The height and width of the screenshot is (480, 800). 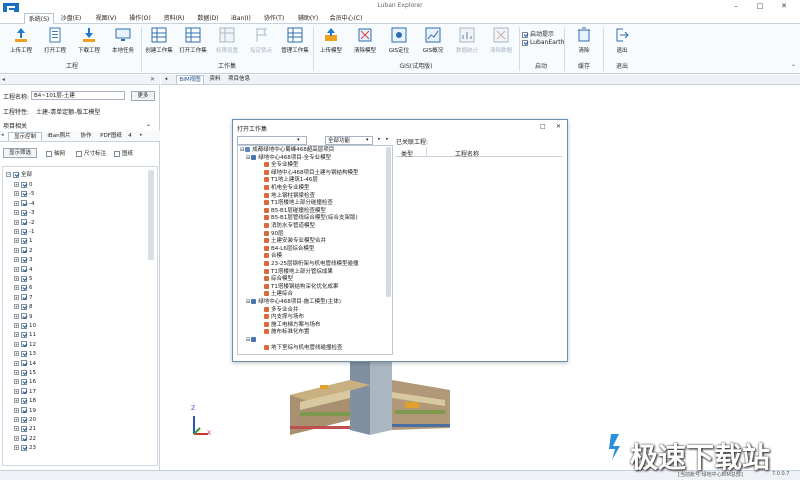 What do you see at coordinates (278, 279) in the screenshot?
I see `workset-item: 综合模型` at bounding box center [278, 279].